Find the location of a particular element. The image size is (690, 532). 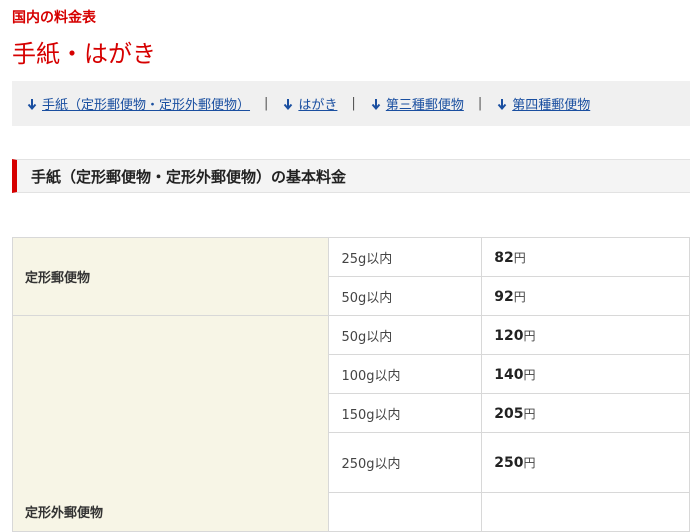

price-cell: 205円 is located at coordinates (585, 413).